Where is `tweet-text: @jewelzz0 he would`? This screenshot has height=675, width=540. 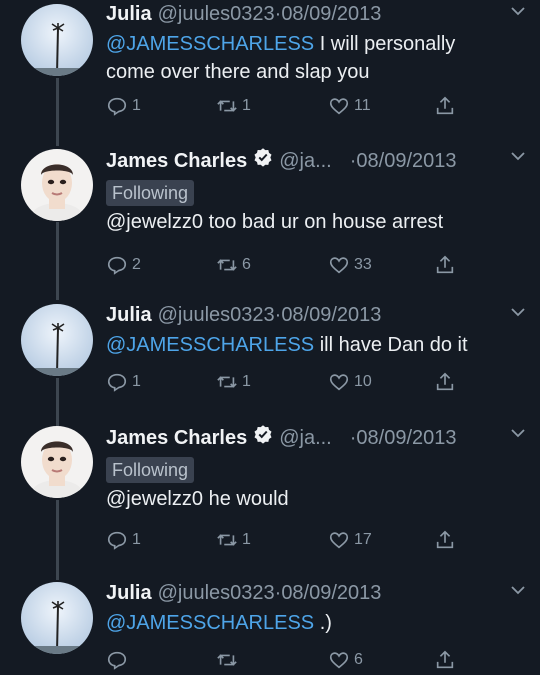
tweet-text: @jewelzz0 he would is located at coordinates (197, 499).